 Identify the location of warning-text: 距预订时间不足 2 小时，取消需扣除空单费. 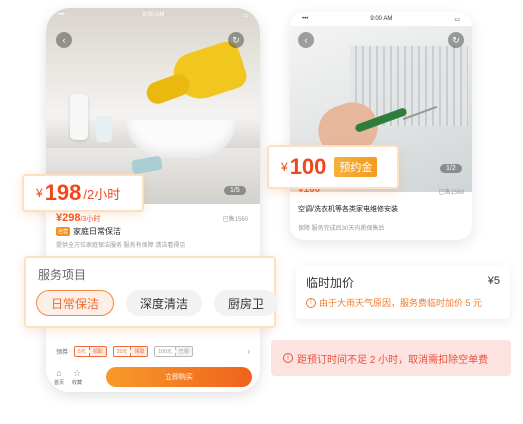
(393, 360).